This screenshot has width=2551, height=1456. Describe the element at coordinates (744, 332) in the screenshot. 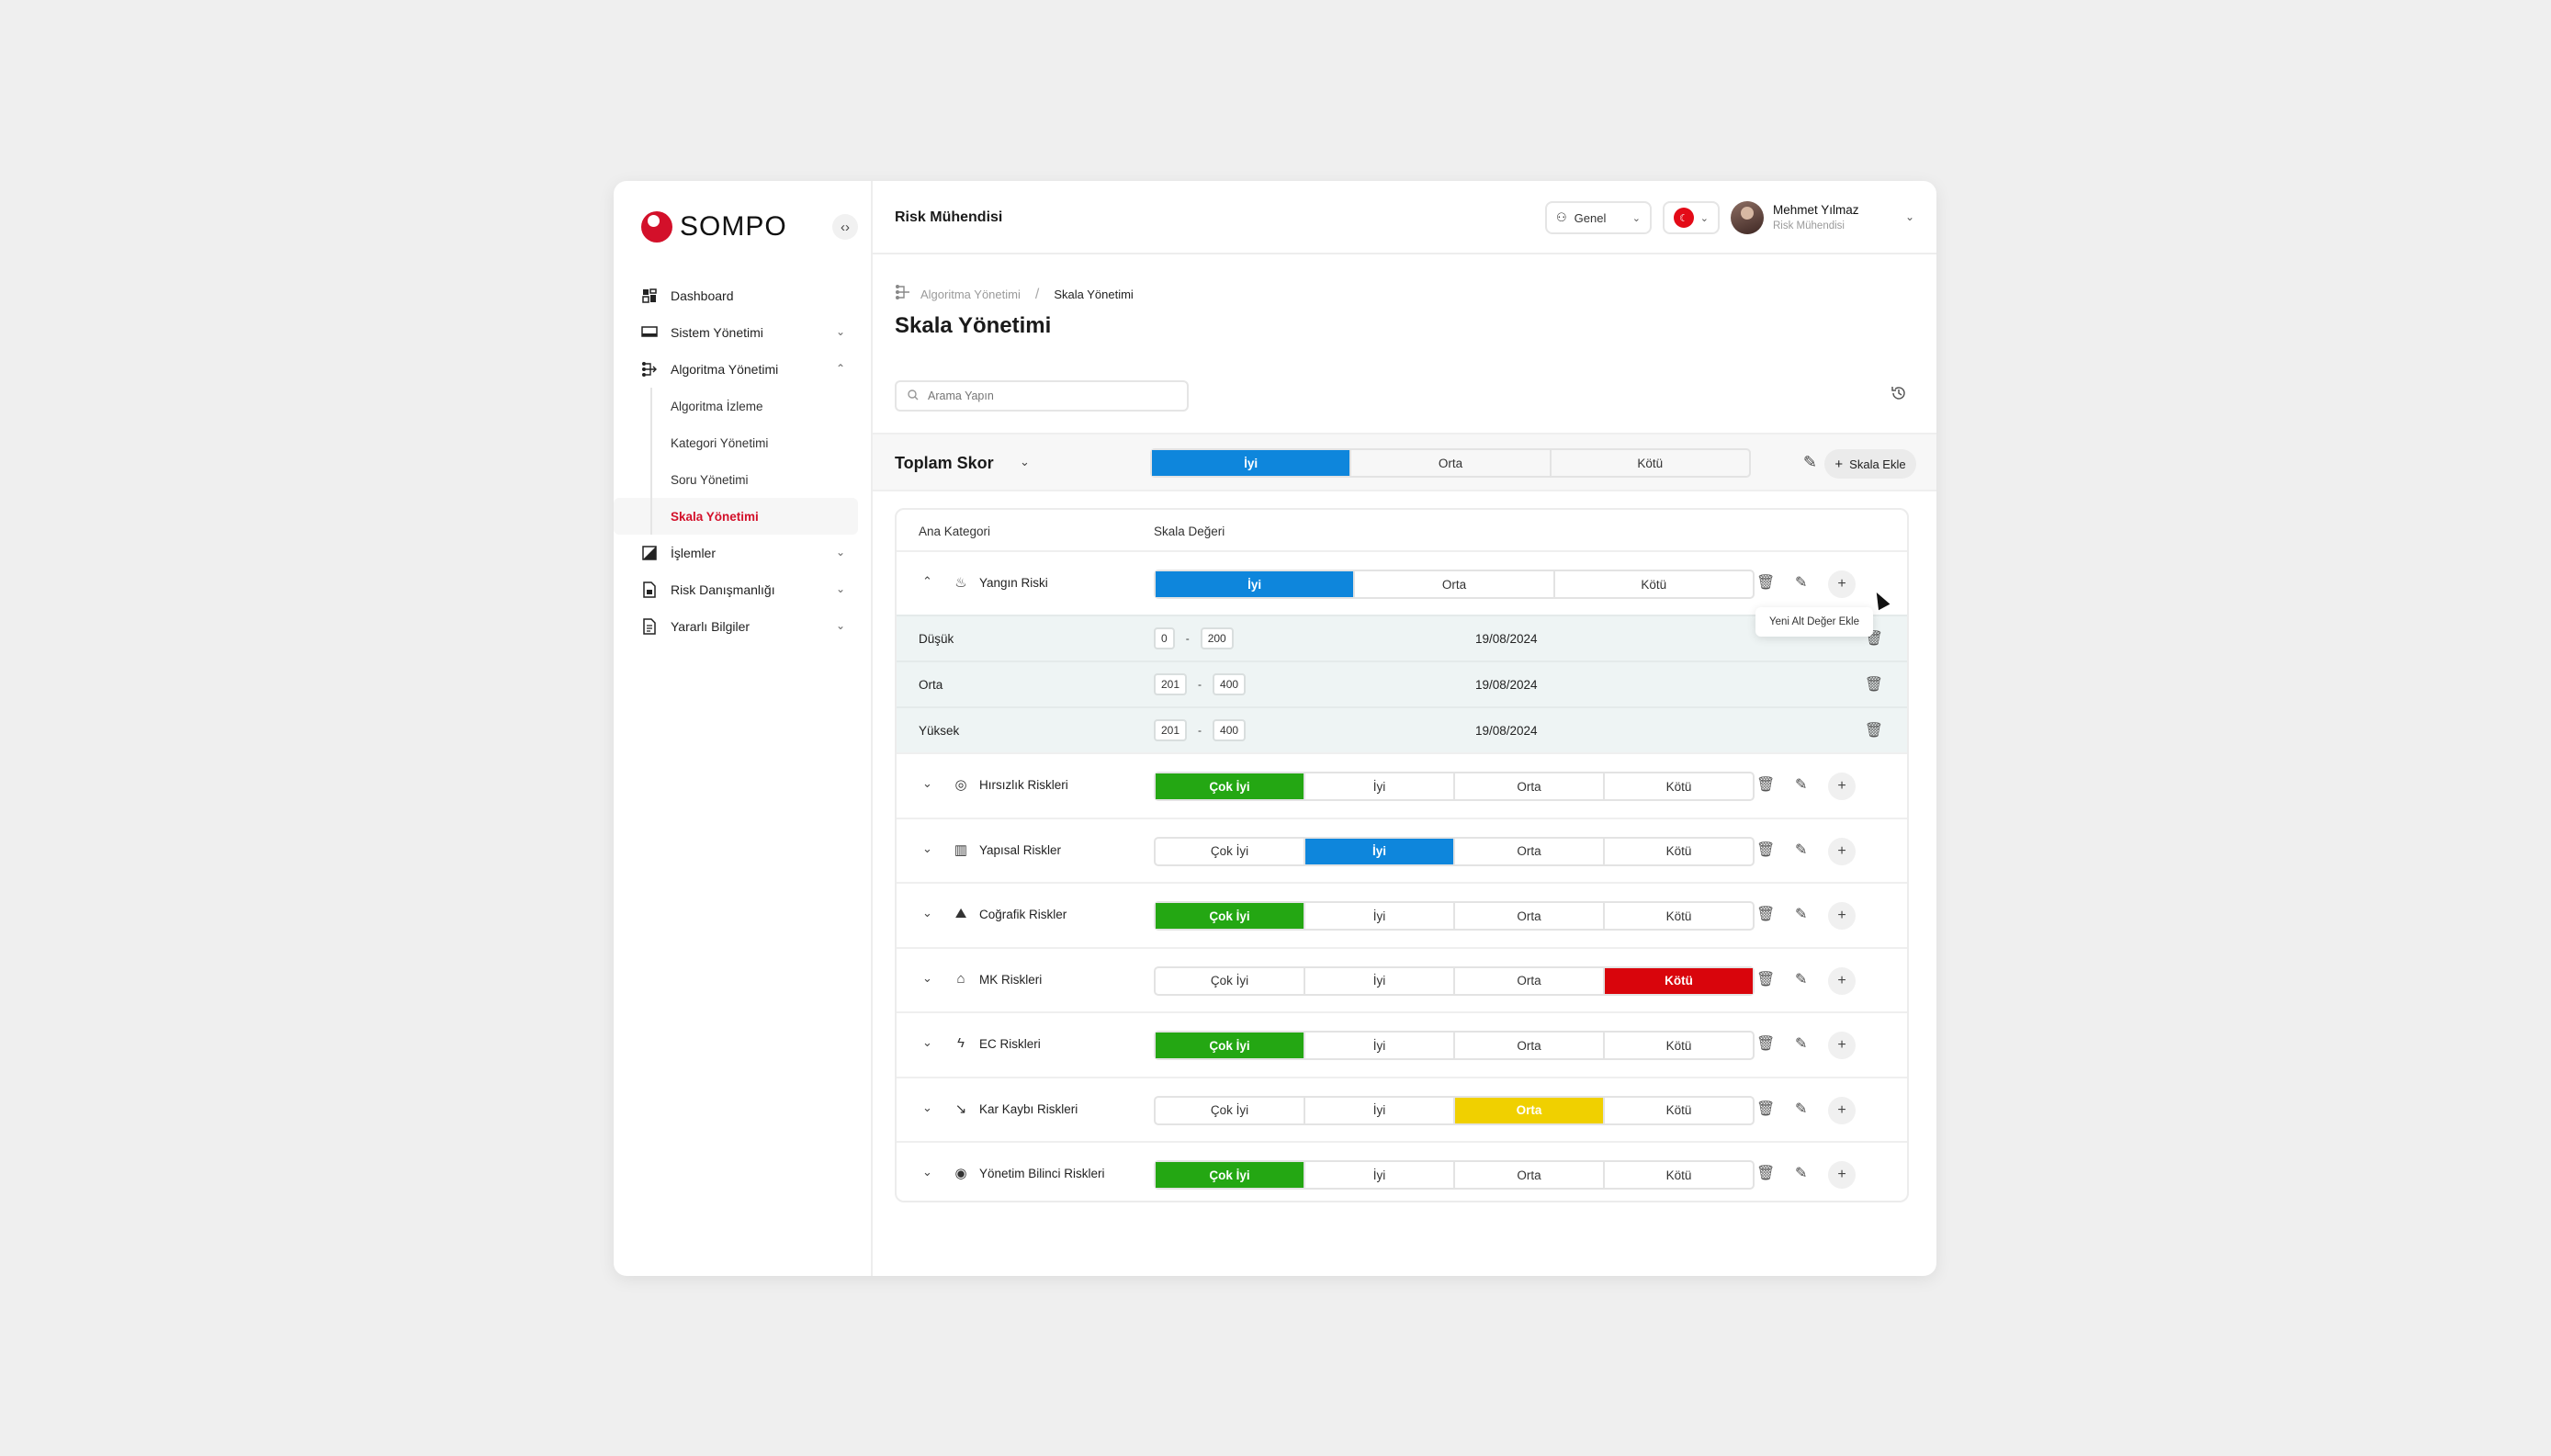

I see `sidebar-item-sistem-yonetimi: Sistem Yönetimi ⌄` at that location.